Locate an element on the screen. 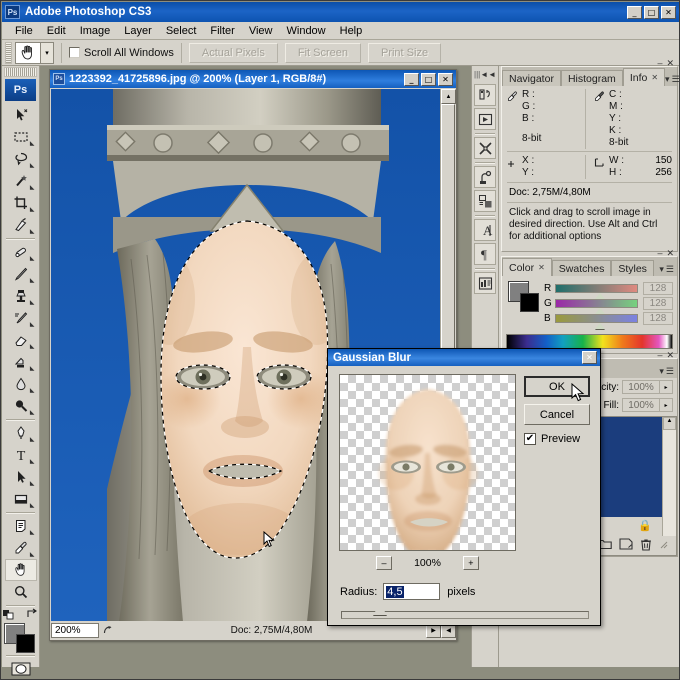  info-panel-minimize-icon: – is located at coordinates (659, 63).